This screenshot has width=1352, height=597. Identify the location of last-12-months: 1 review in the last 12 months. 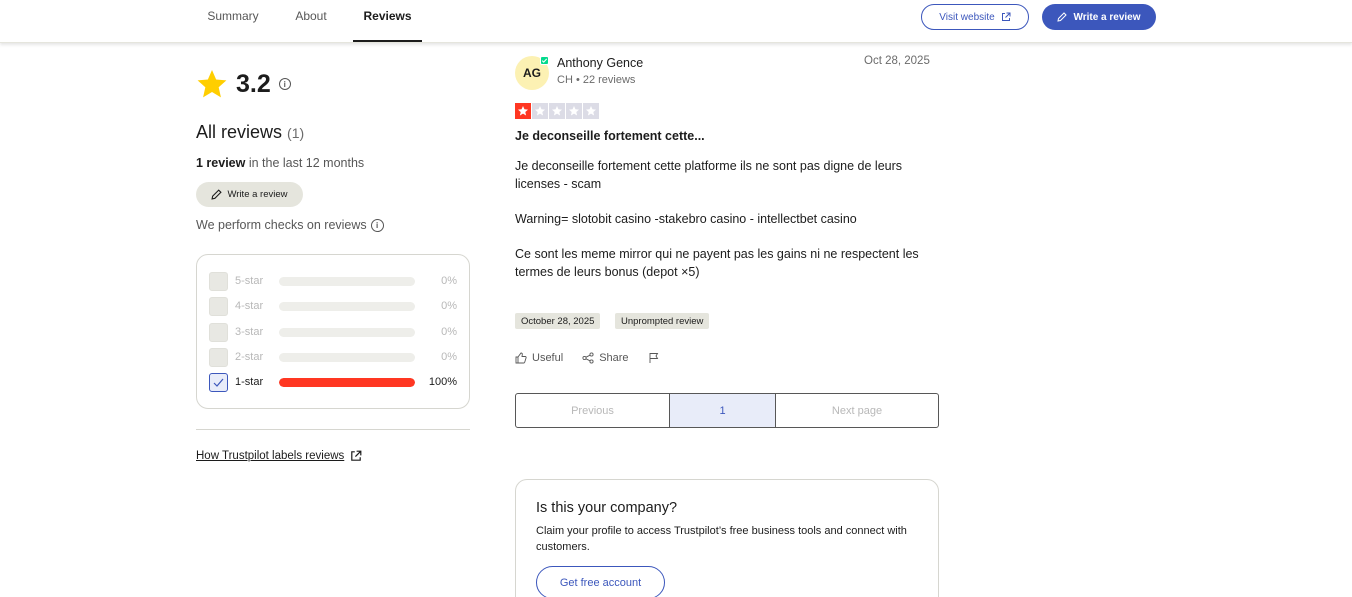
(280, 163).